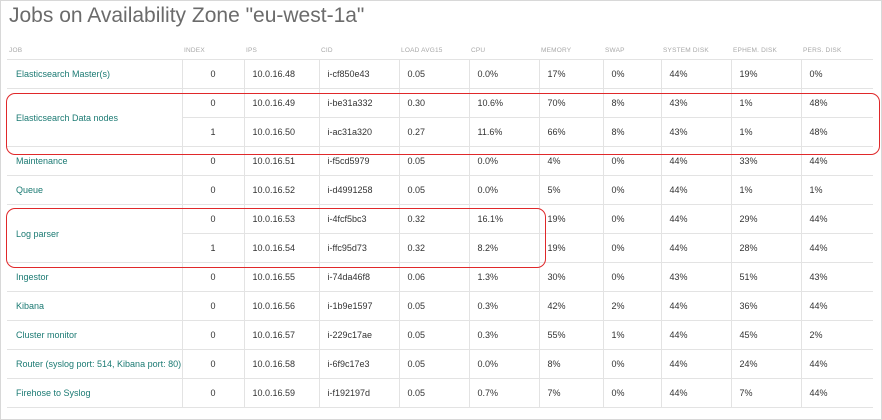  I want to click on cell-ip: 10.0.16.53, so click(281, 219).